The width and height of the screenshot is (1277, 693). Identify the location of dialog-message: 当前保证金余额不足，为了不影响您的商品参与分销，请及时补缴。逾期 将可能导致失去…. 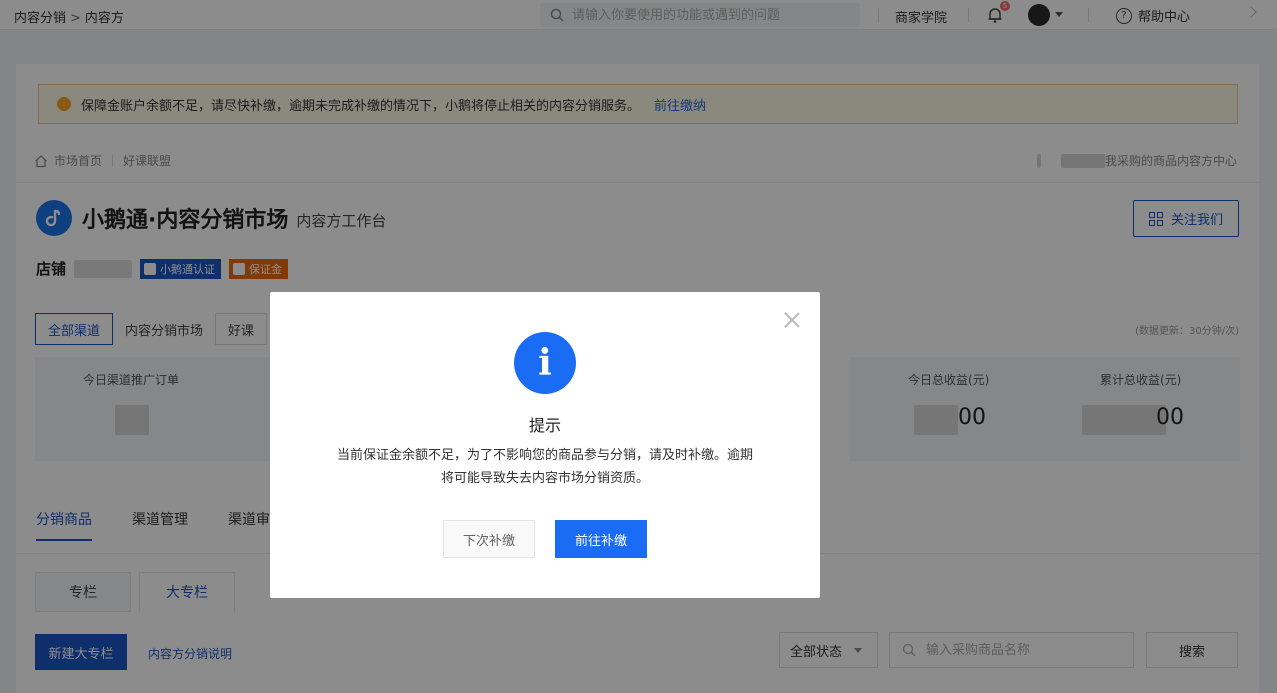
(545, 467).